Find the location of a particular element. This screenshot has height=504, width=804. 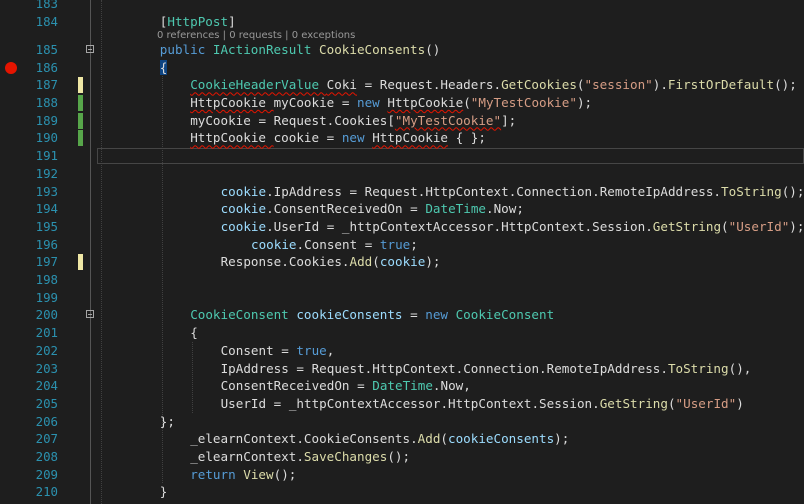

code-token: ToString is located at coordinates (698, 368).